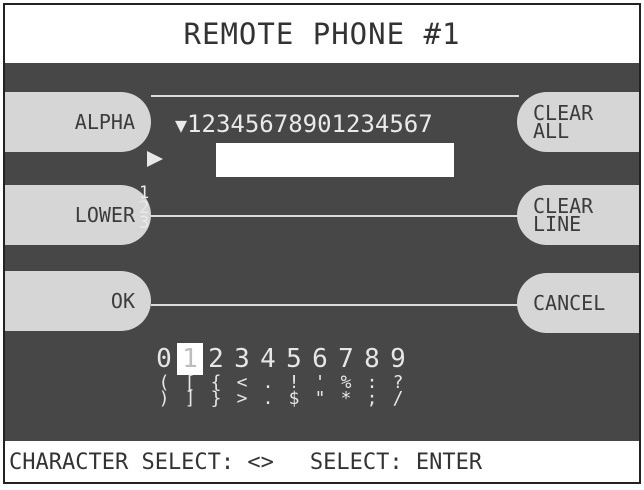 This screenshot has width=644, height=490. Describe the element at coordinates (335, 216) in the screenshot. I see `panel-mid-line` at that location.